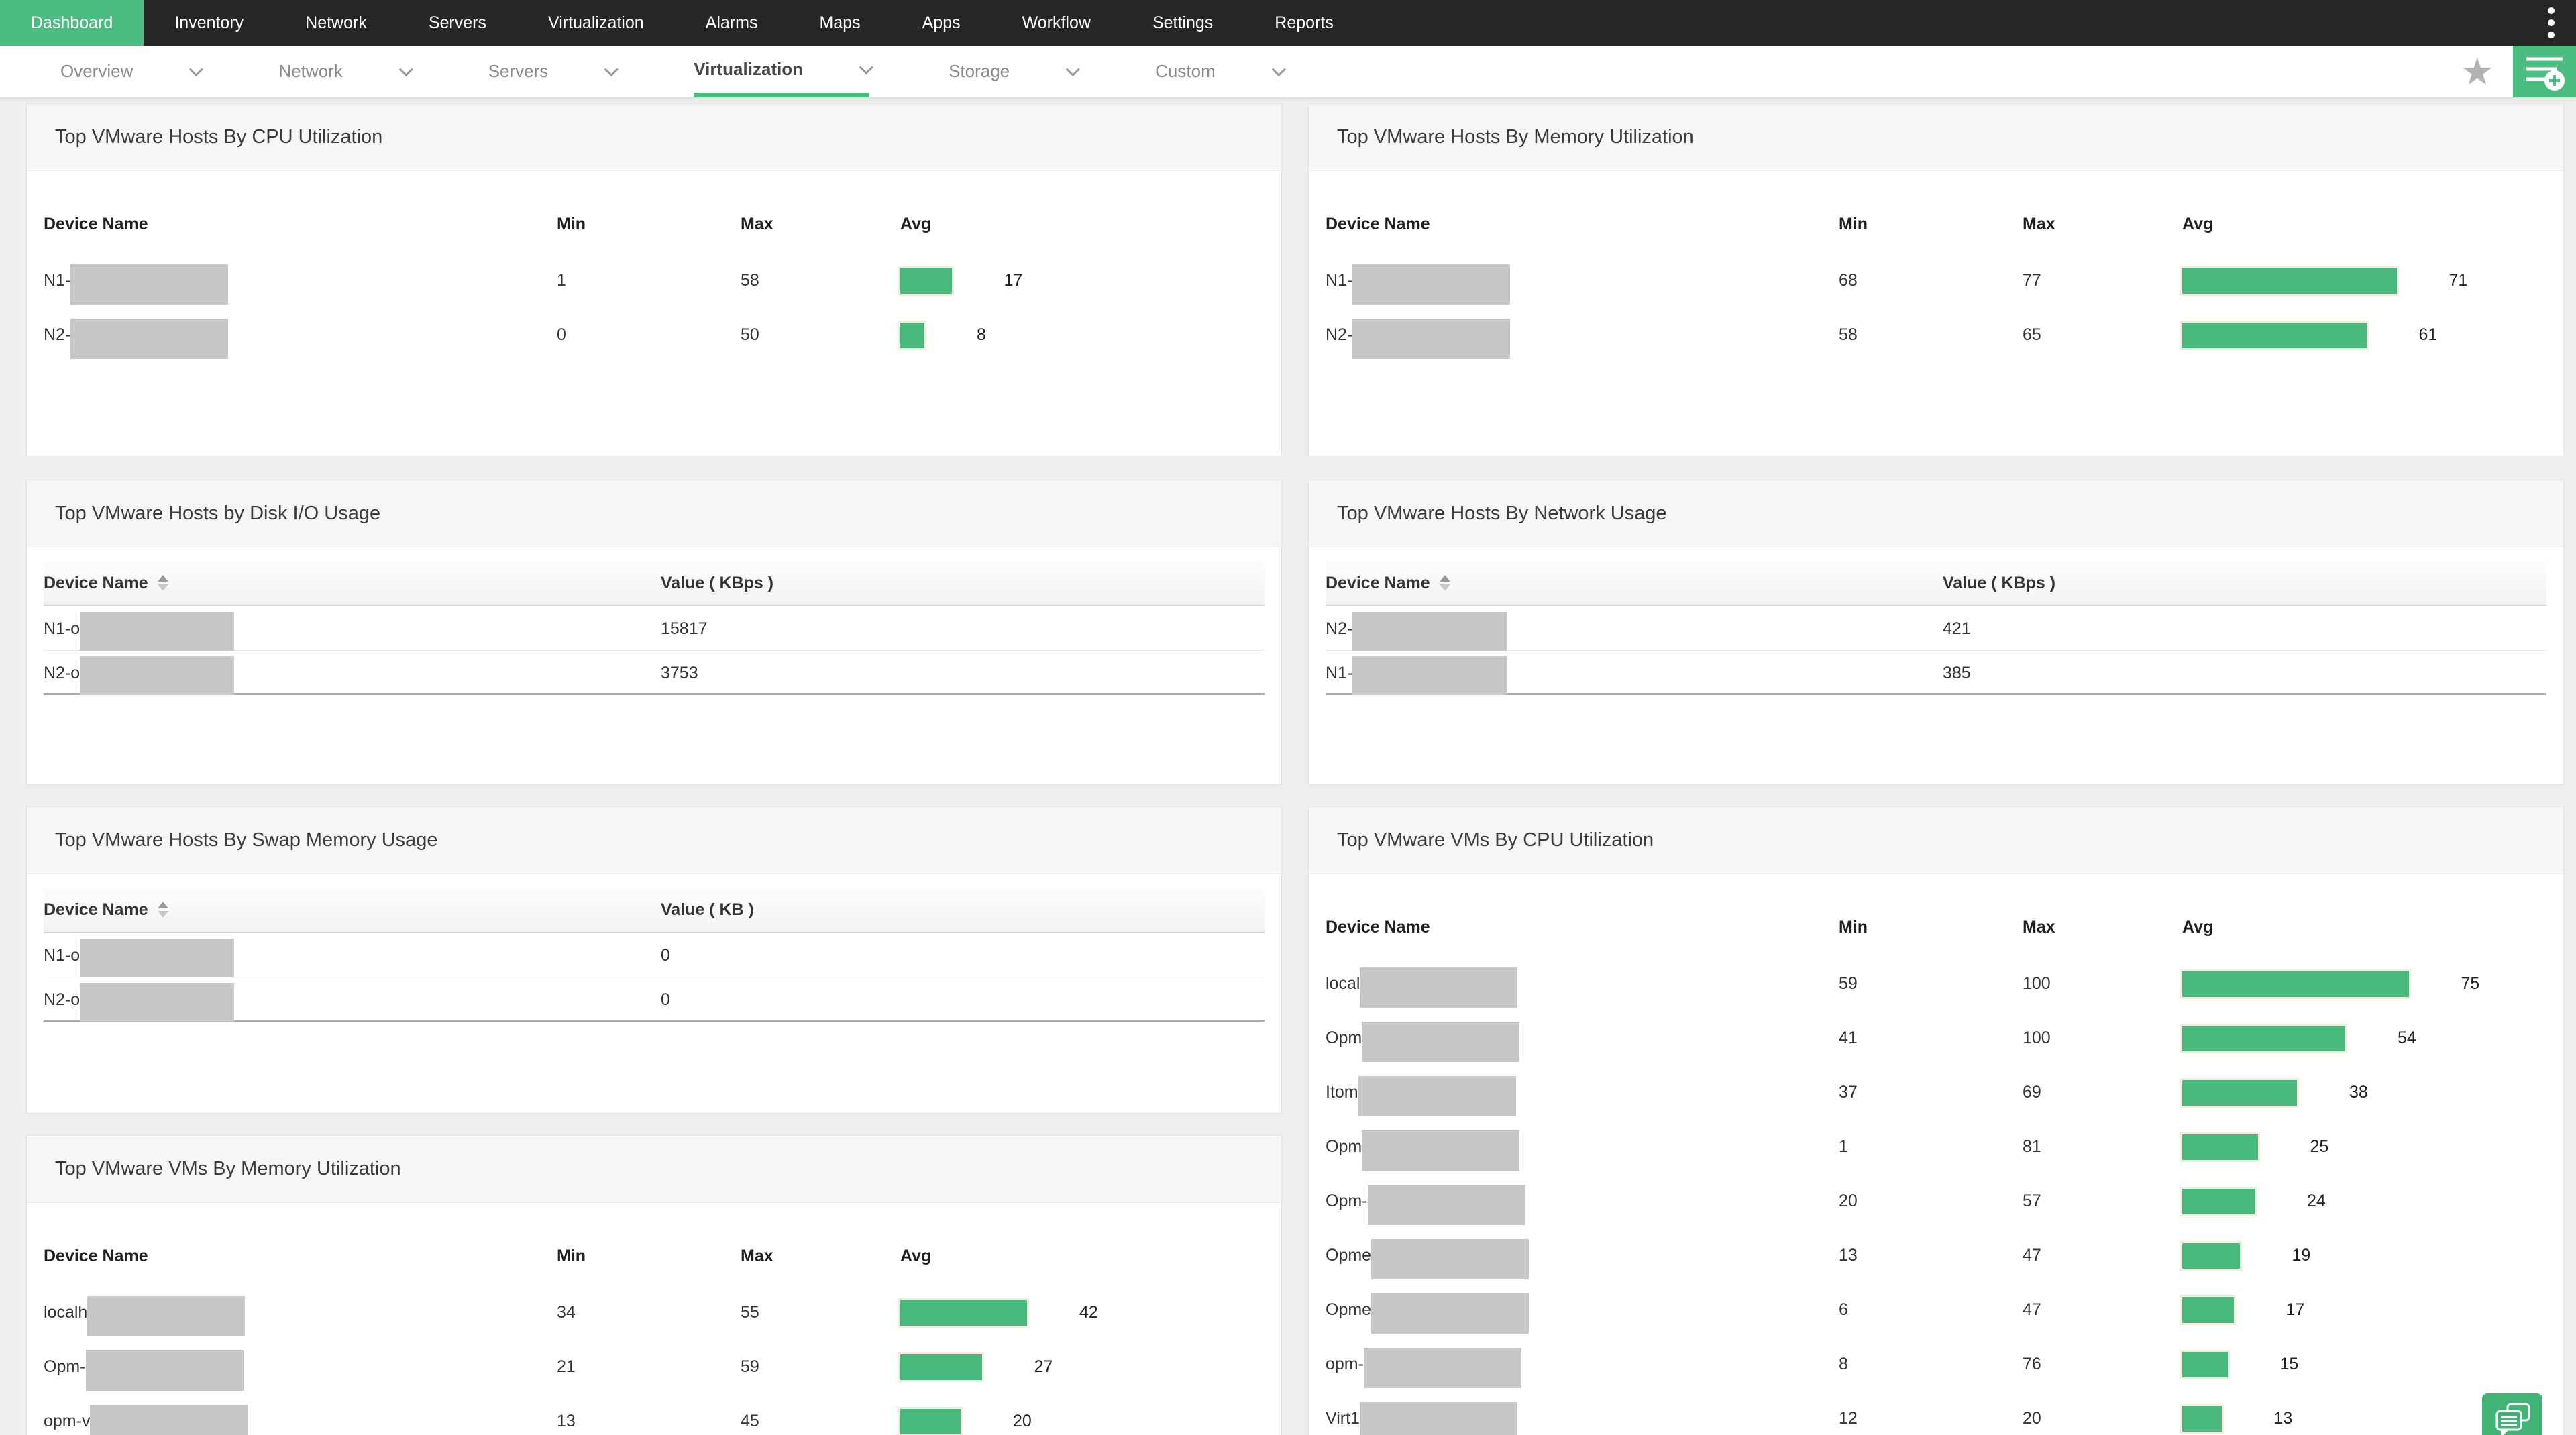 The image size is (2576, 1435). Describe the element at coordinates (596, 23) in the screenshot. I see `nav-item-virtualization: Virtualization` at that location.